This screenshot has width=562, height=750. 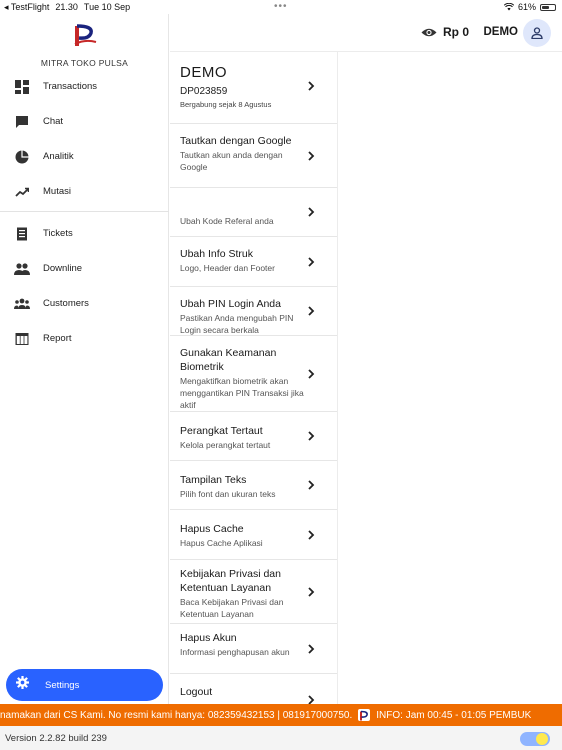 What do you see at coordinates (66, 7) in the screenshot?
I see `status-time: 21.30` at bounding box center [66, 7].